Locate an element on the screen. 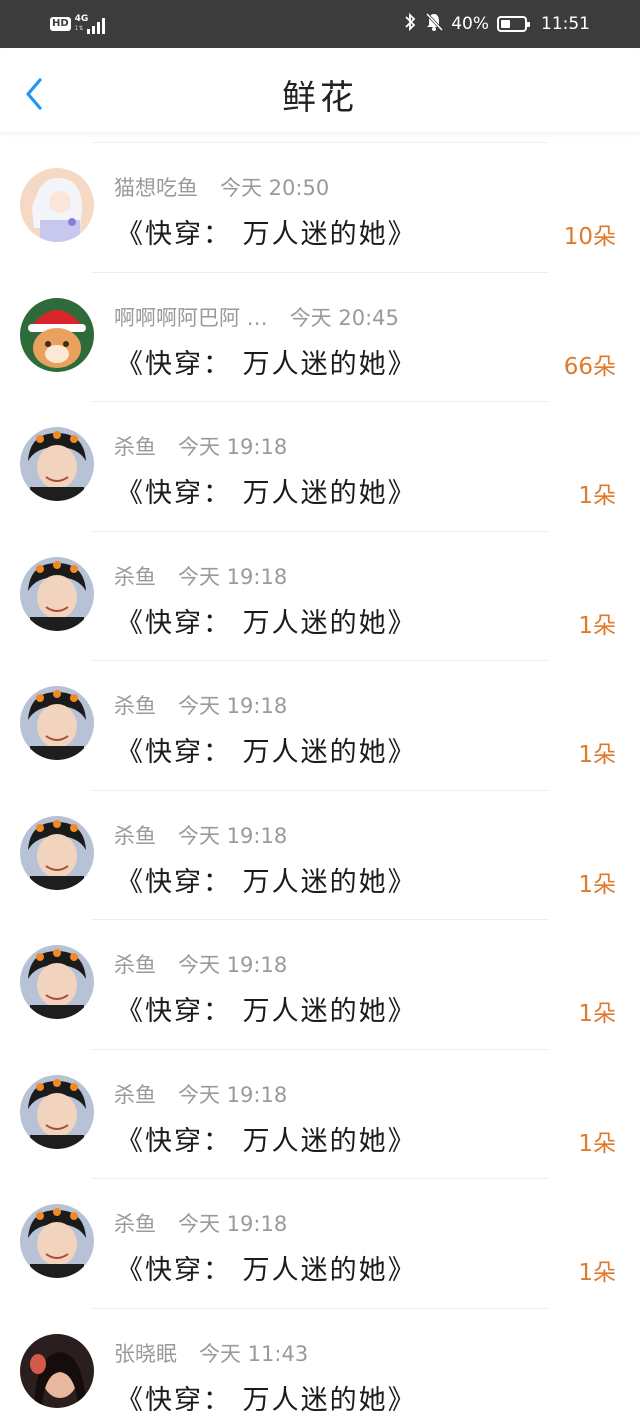  mute-bell-icon is located at coordinates (434, 24).